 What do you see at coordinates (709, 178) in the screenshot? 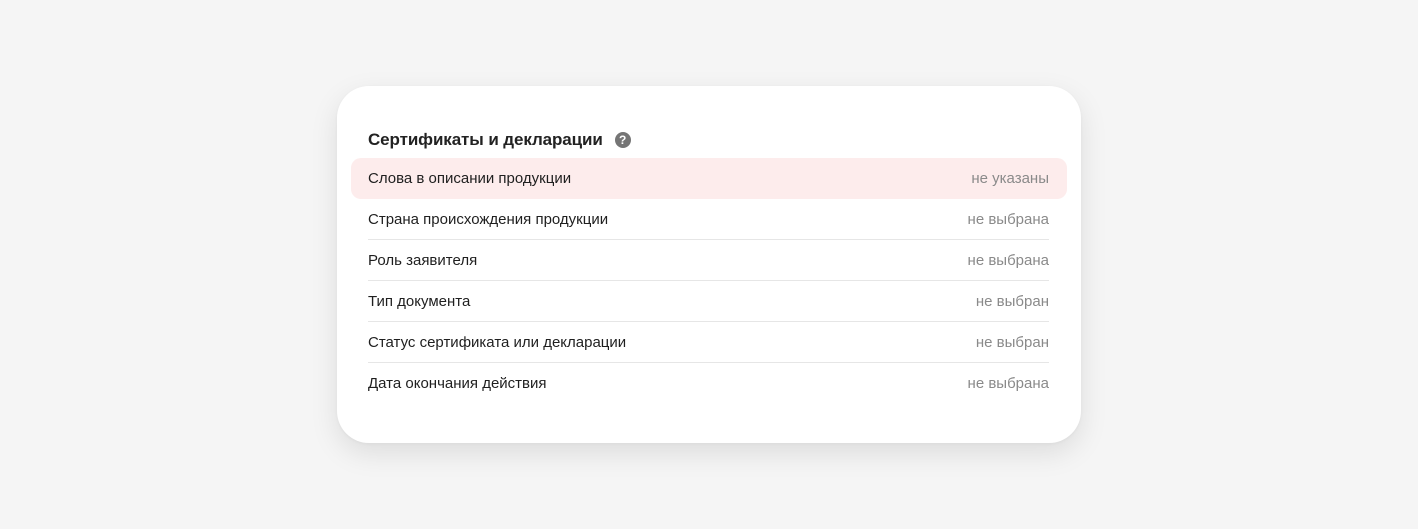
I see `filter-row-product-description-words: Слова в описании продукции не указаны` at bounding box center [709, 178].